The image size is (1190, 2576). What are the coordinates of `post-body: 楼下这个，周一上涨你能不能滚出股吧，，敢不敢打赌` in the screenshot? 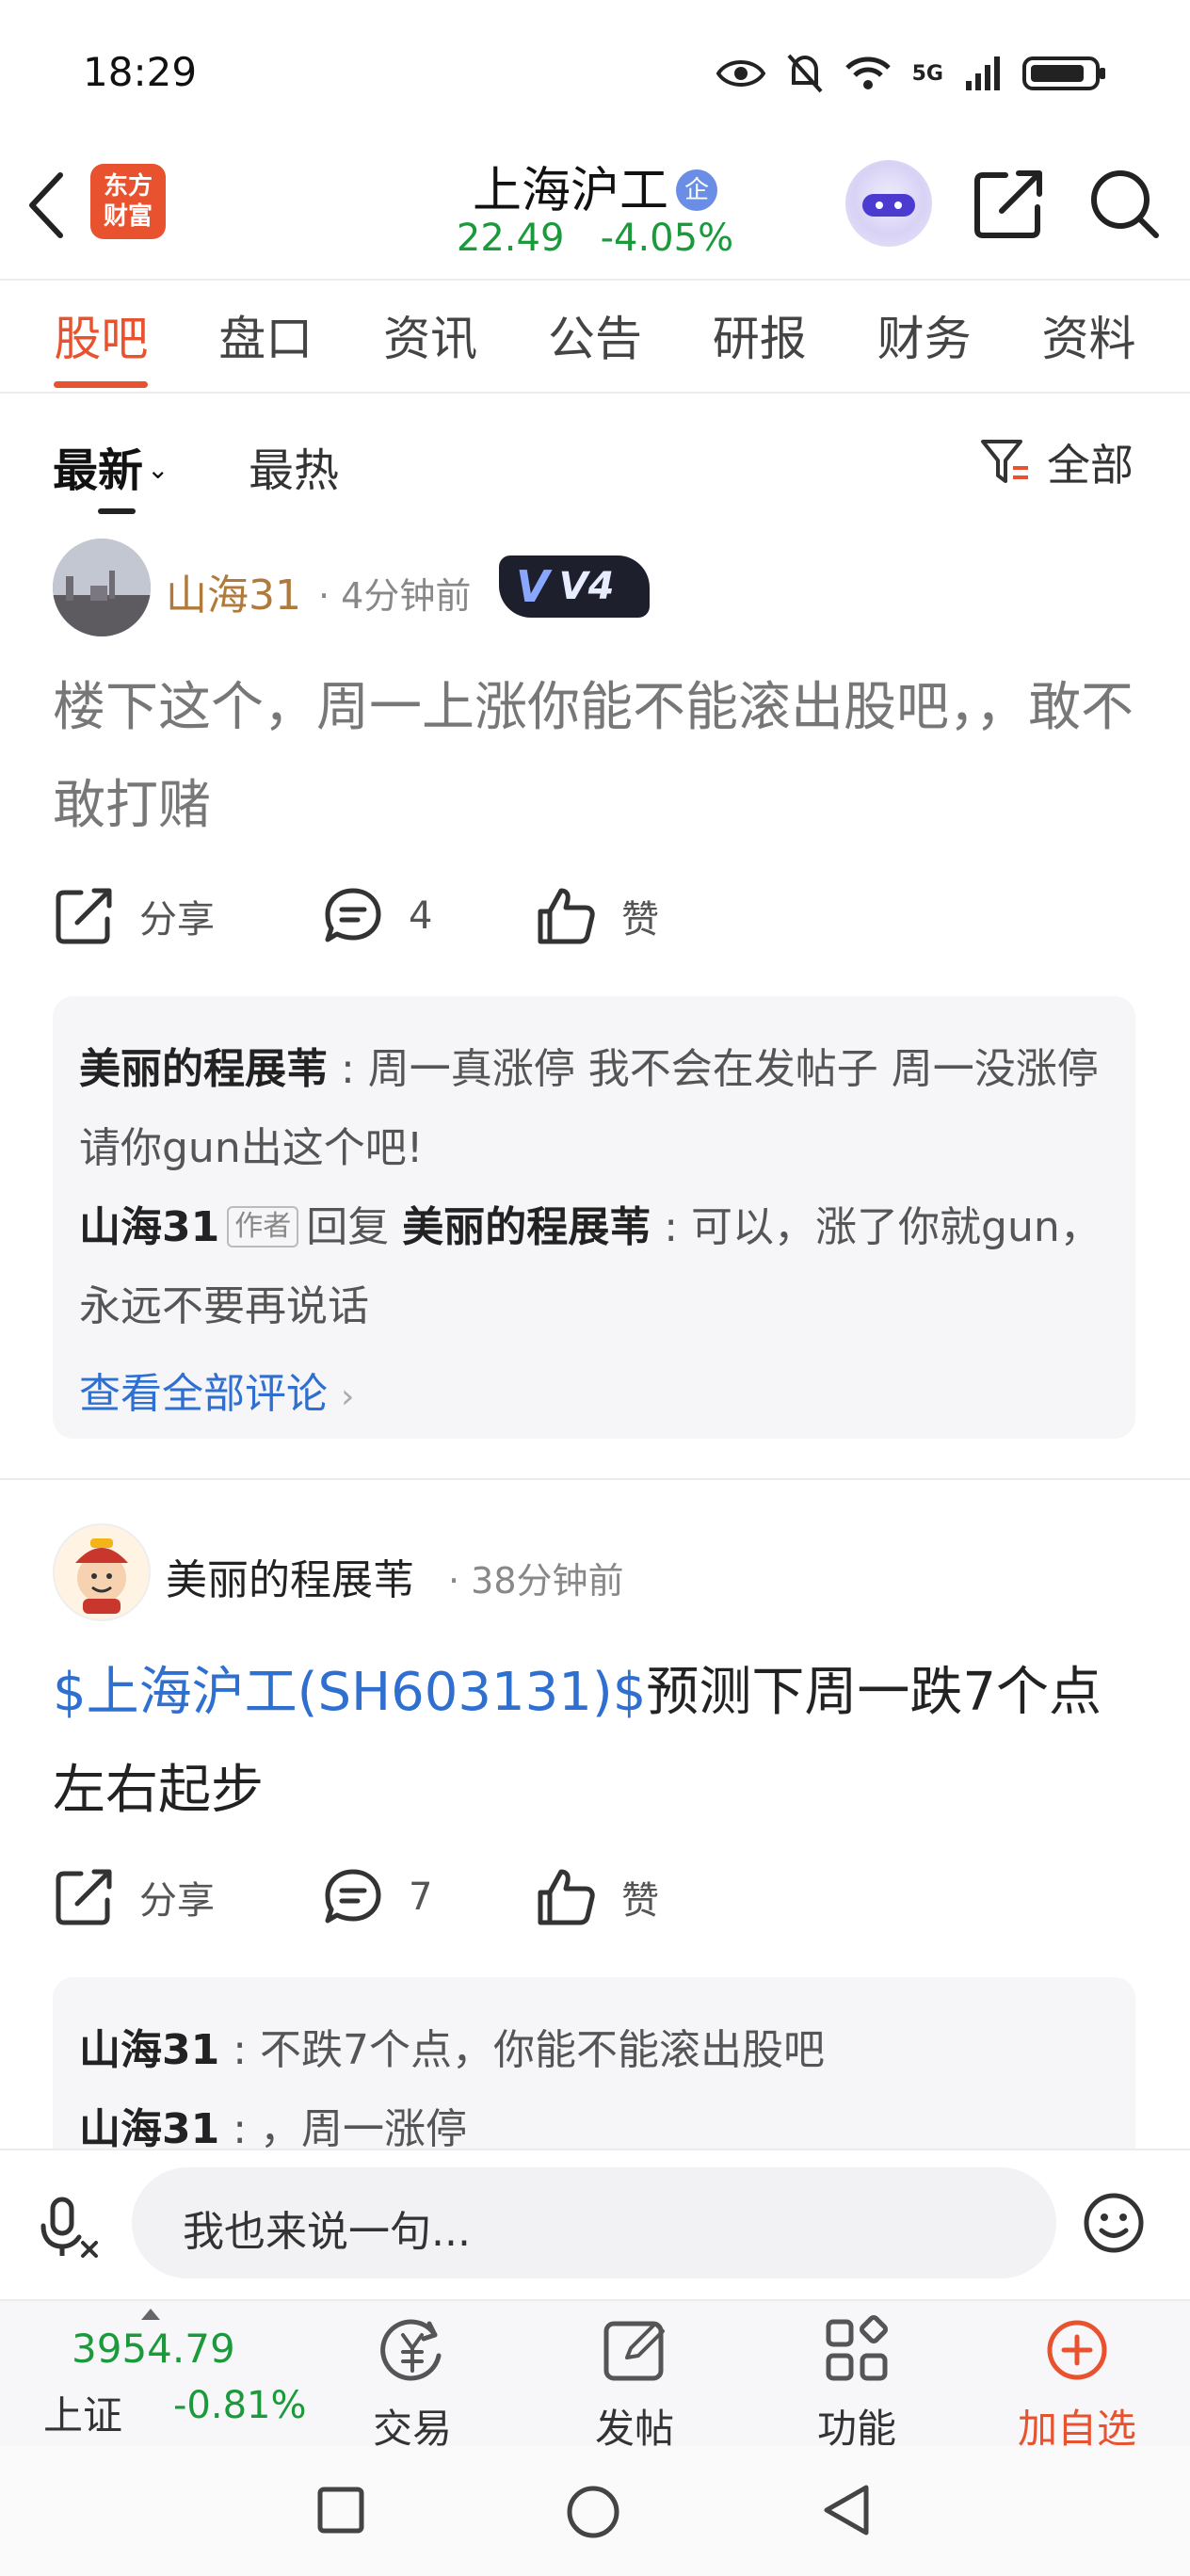 It's located at (594, 757).